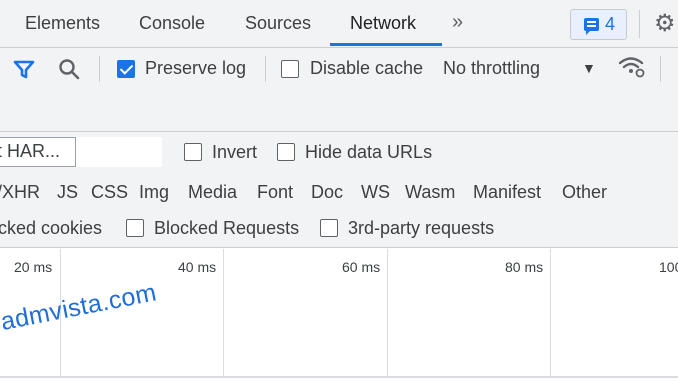  Describe the element at coordinates (327, 192) in the screenshot. I see `type-filter-doc: Doc` at that location.